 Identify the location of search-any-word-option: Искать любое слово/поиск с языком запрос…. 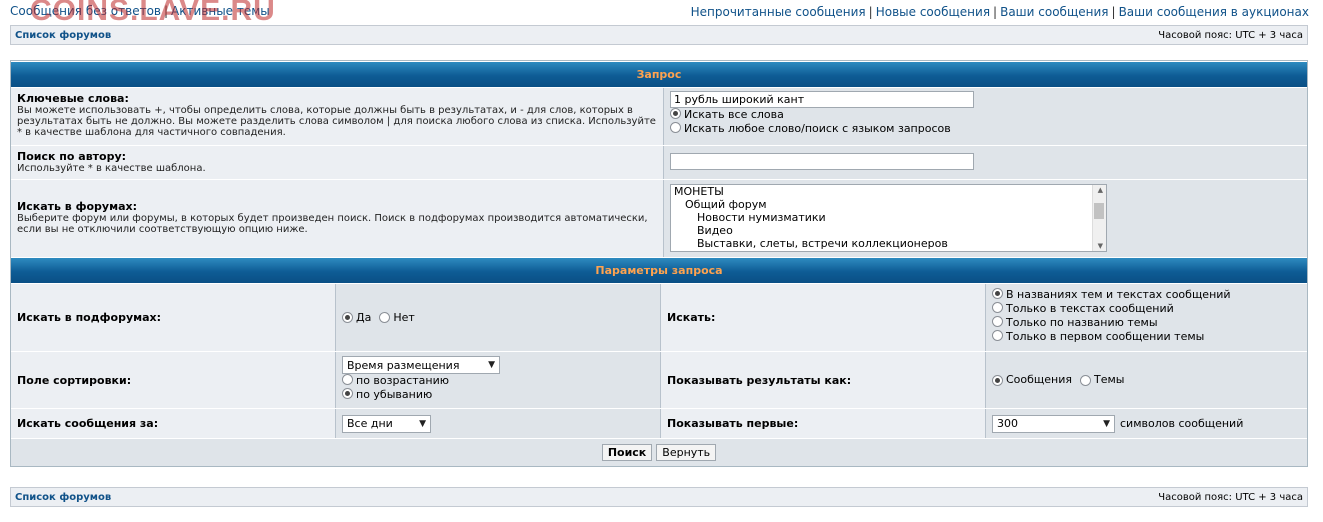
(985, 129).